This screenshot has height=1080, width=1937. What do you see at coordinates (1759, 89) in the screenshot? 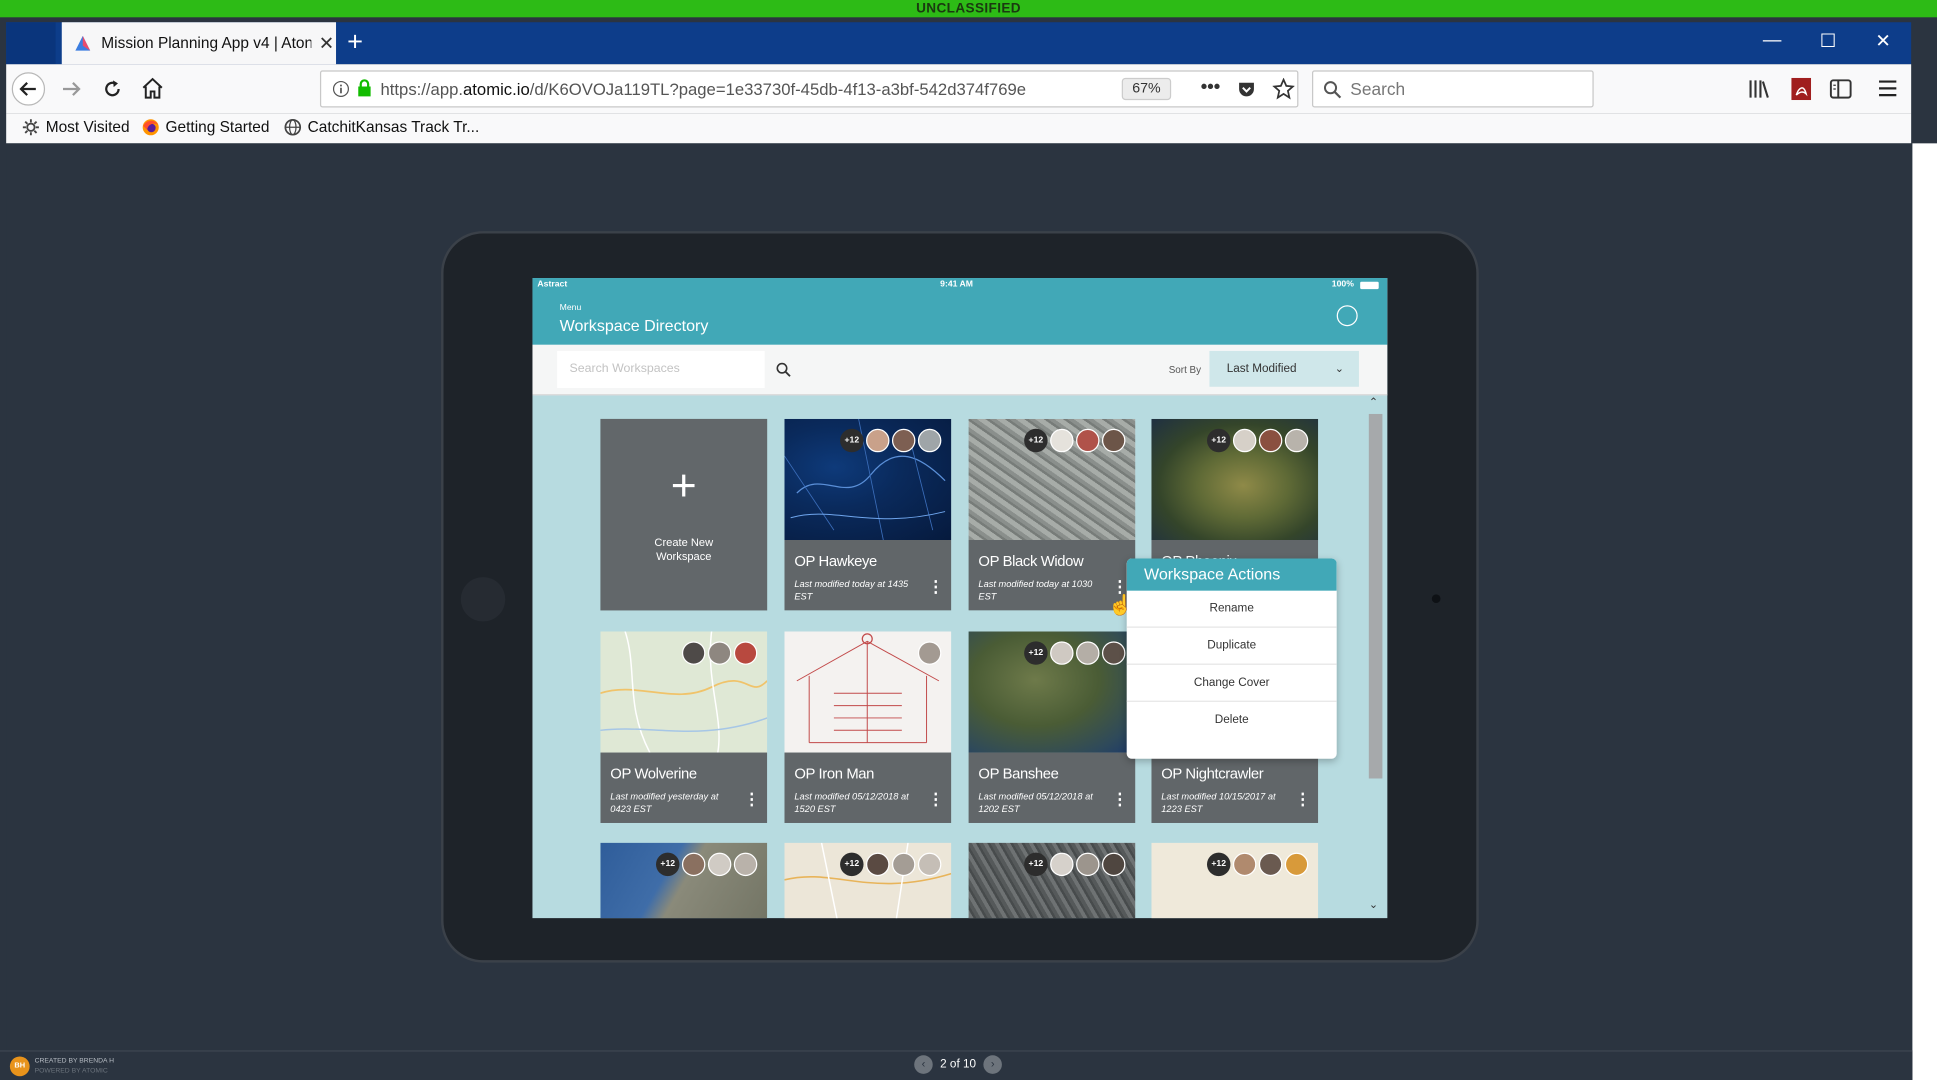
I see `library-icon` at bounding box center [1759, 89].